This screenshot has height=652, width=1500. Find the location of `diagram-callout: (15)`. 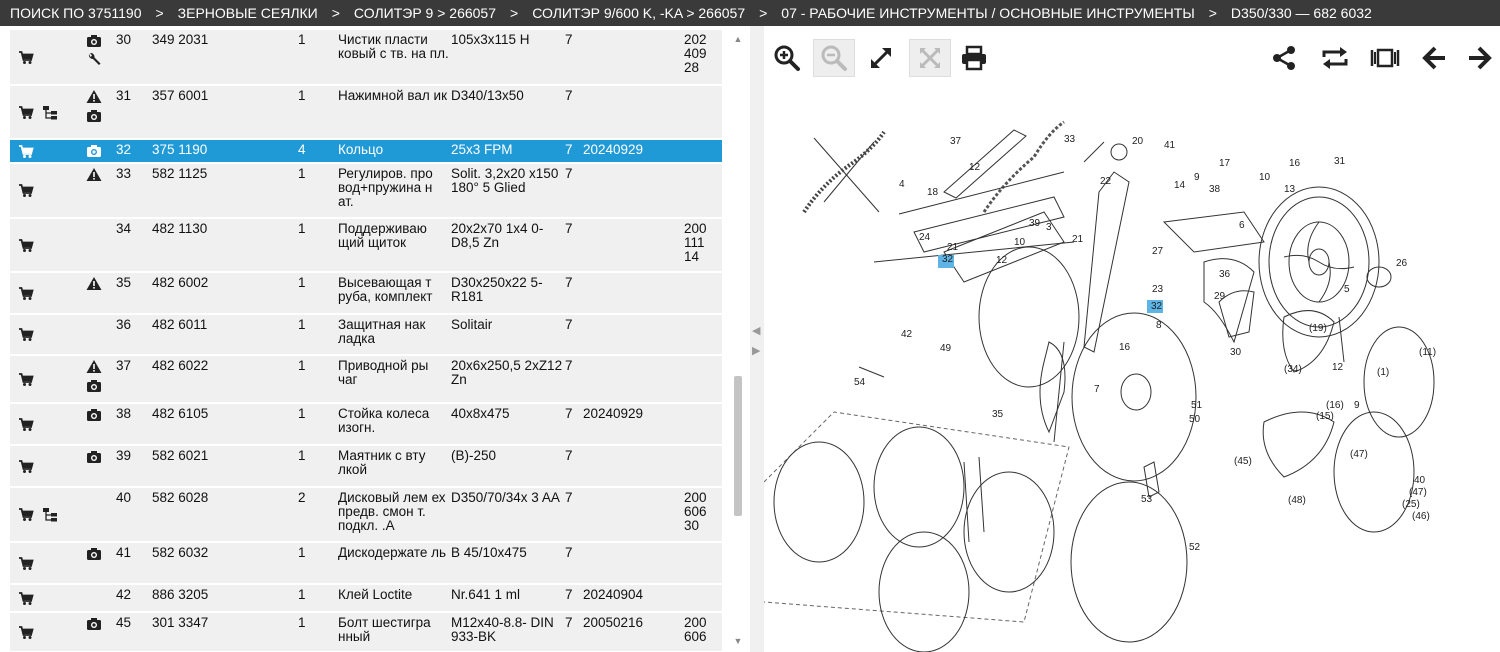

diagram-callout: (15) is located at coordinates (1325, 416).